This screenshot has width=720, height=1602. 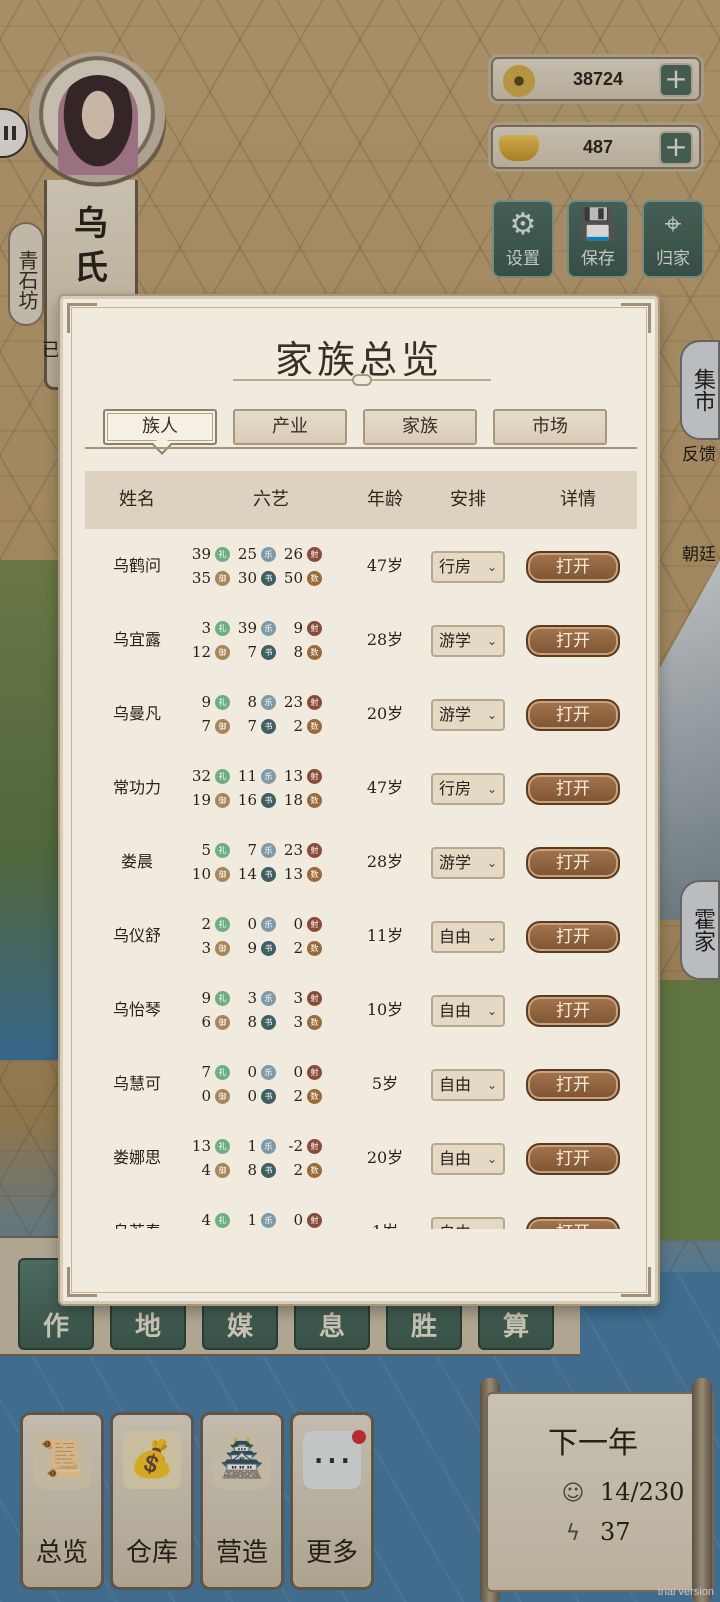 What do you see at coordinates (385, 499) in the screenshot?
I see `header-age: 年龄` at bounding box center [385, 499].